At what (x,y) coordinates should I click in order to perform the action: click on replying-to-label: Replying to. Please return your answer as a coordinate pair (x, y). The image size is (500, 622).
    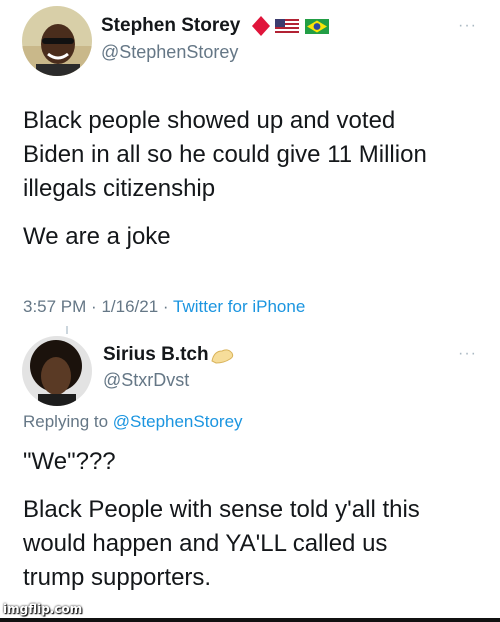
    Looking at the image, I should click on (66, 421).